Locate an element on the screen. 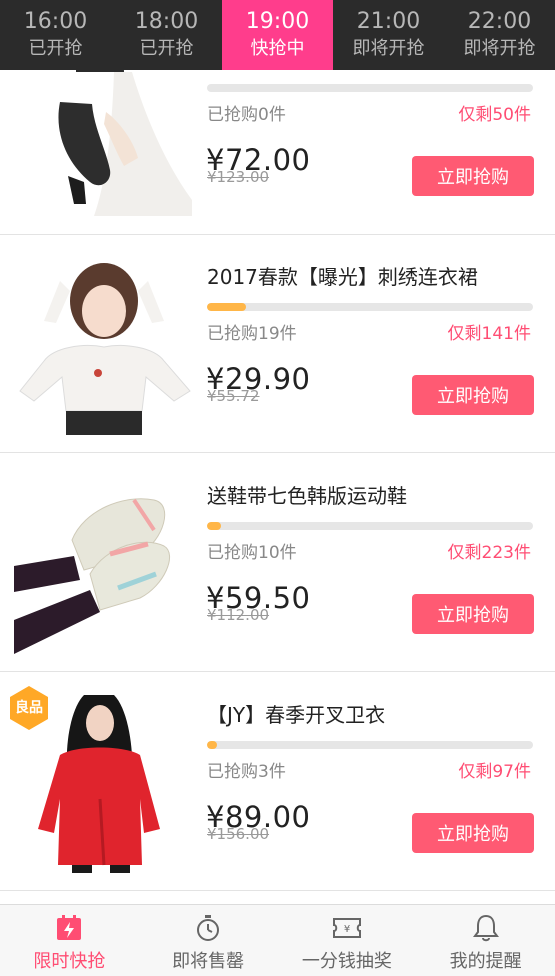  sold-count: 已抢购19件 is located at coordinates (252, 334).